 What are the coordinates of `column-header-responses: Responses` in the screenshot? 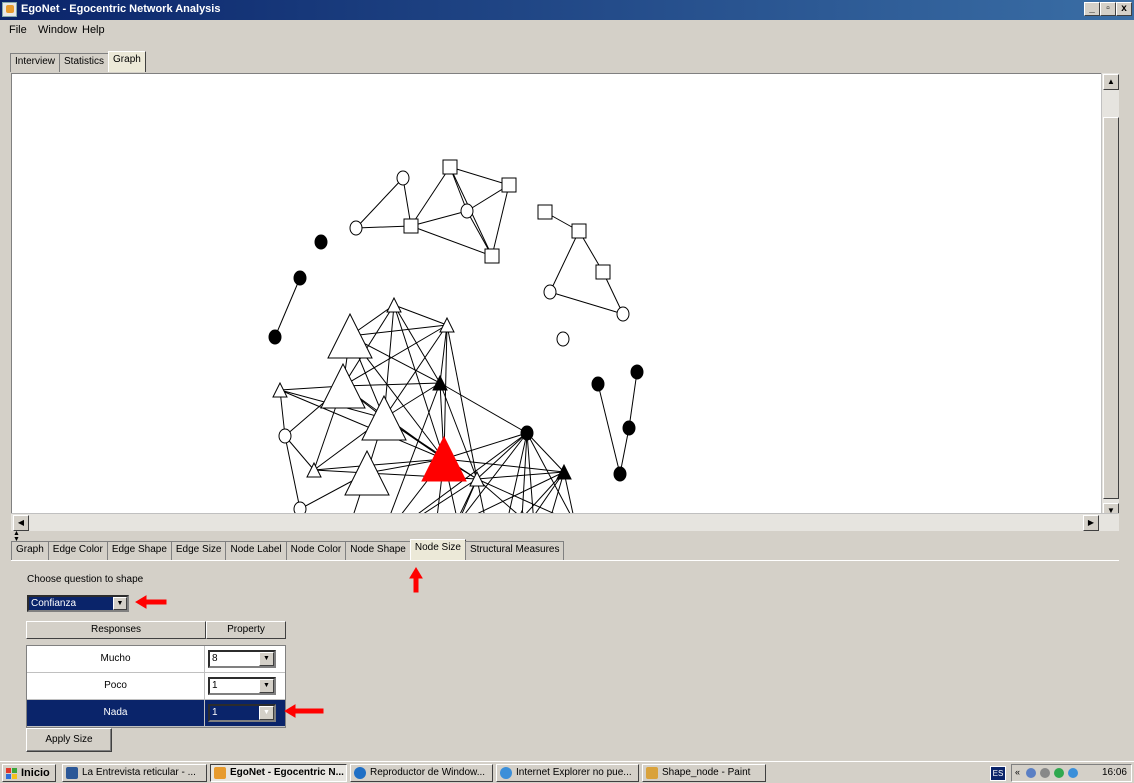 It's located at (116, 630).